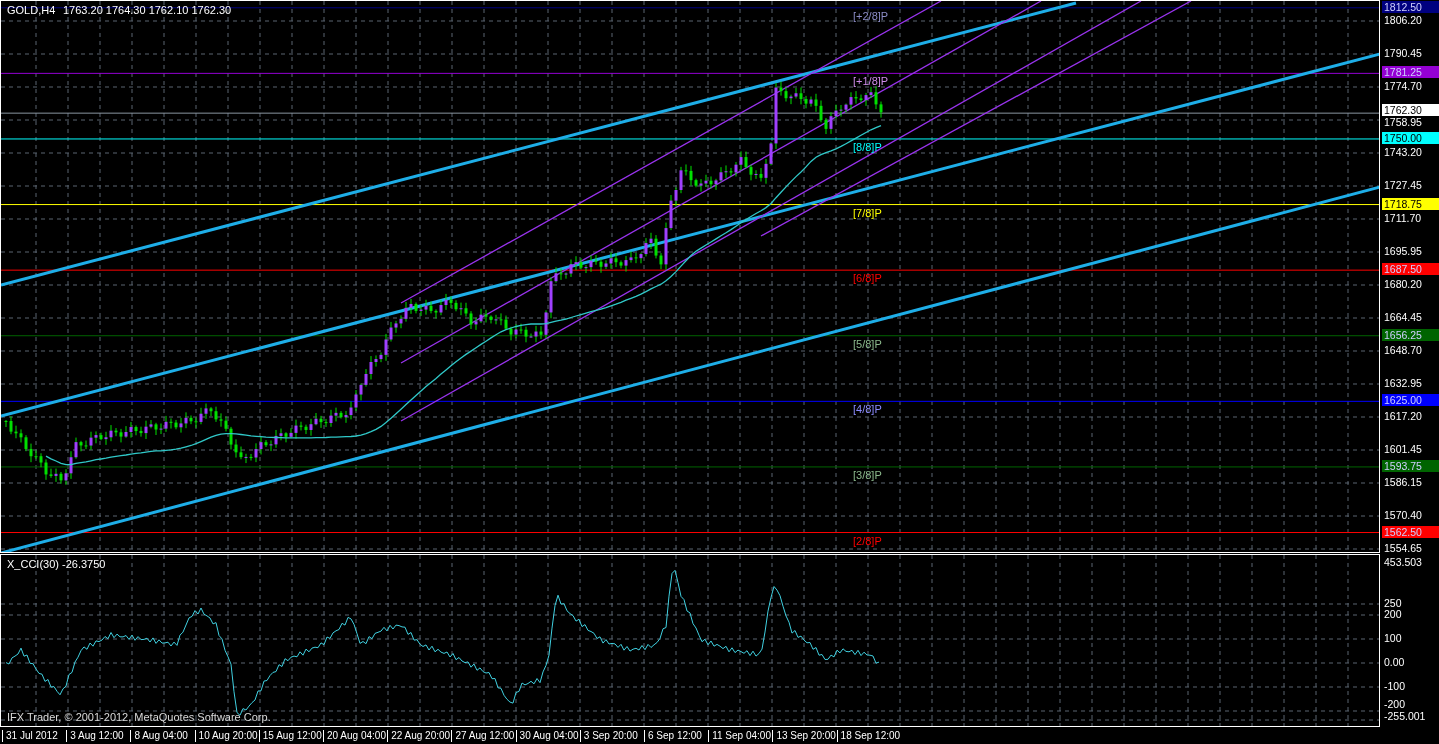  I want to click on time-tick: 18 Sep 12:00, so click(868, 736).